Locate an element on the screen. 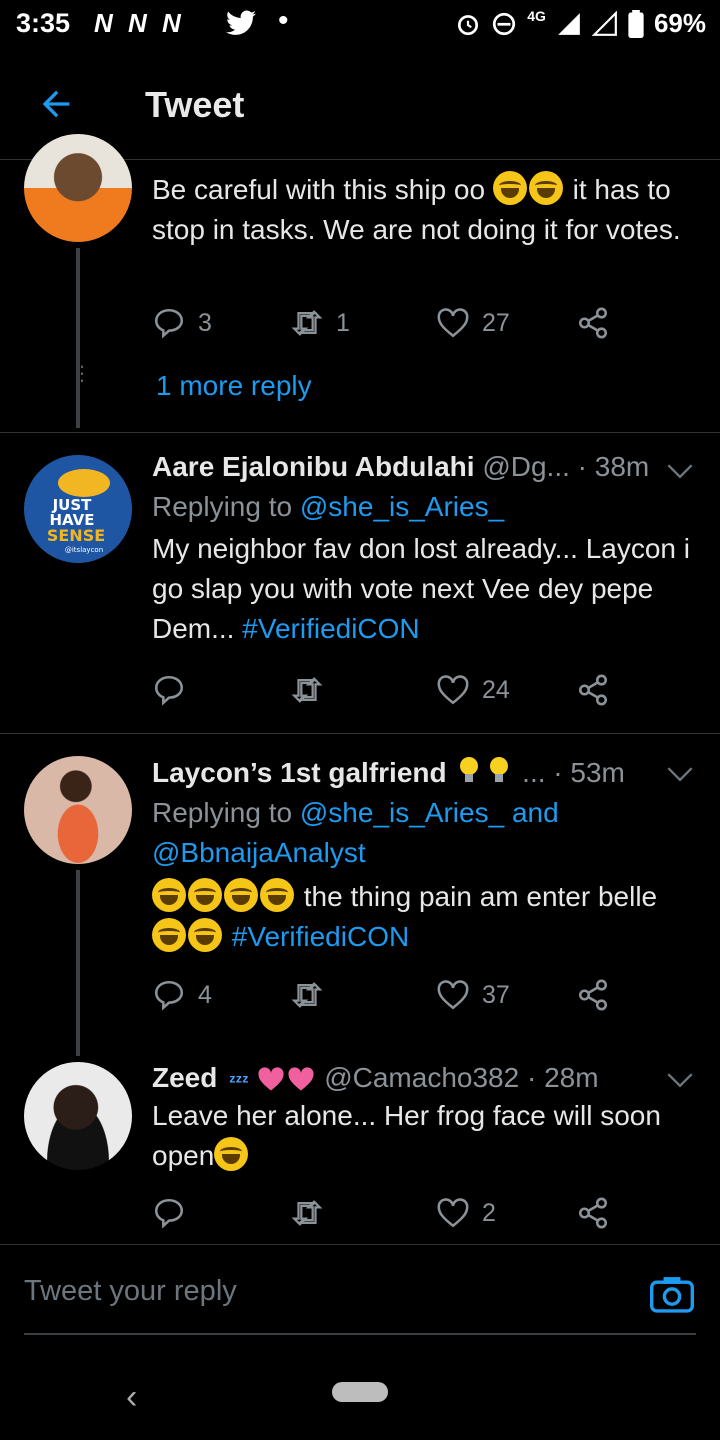 This screenshot has width=720, height=1440. author-name: Zeed is located at coordinates (184, 1077).